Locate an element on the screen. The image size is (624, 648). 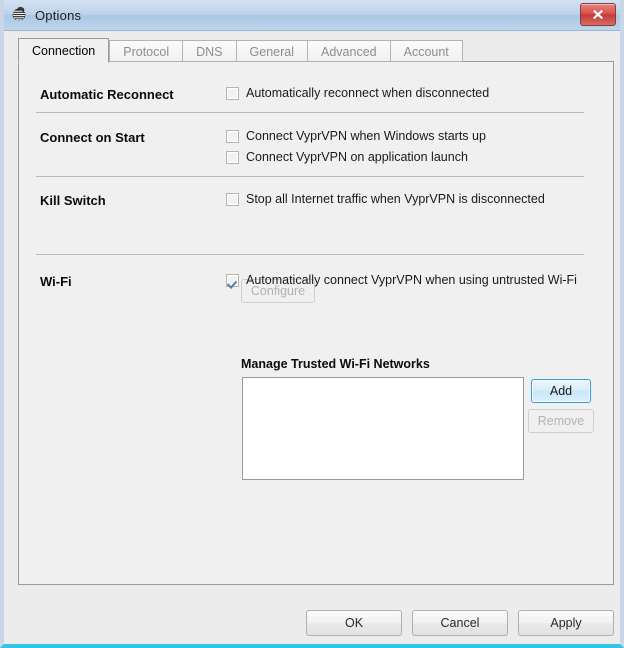
section-label-kill-switch: Kill Switch is located at coordinates (73, 200).